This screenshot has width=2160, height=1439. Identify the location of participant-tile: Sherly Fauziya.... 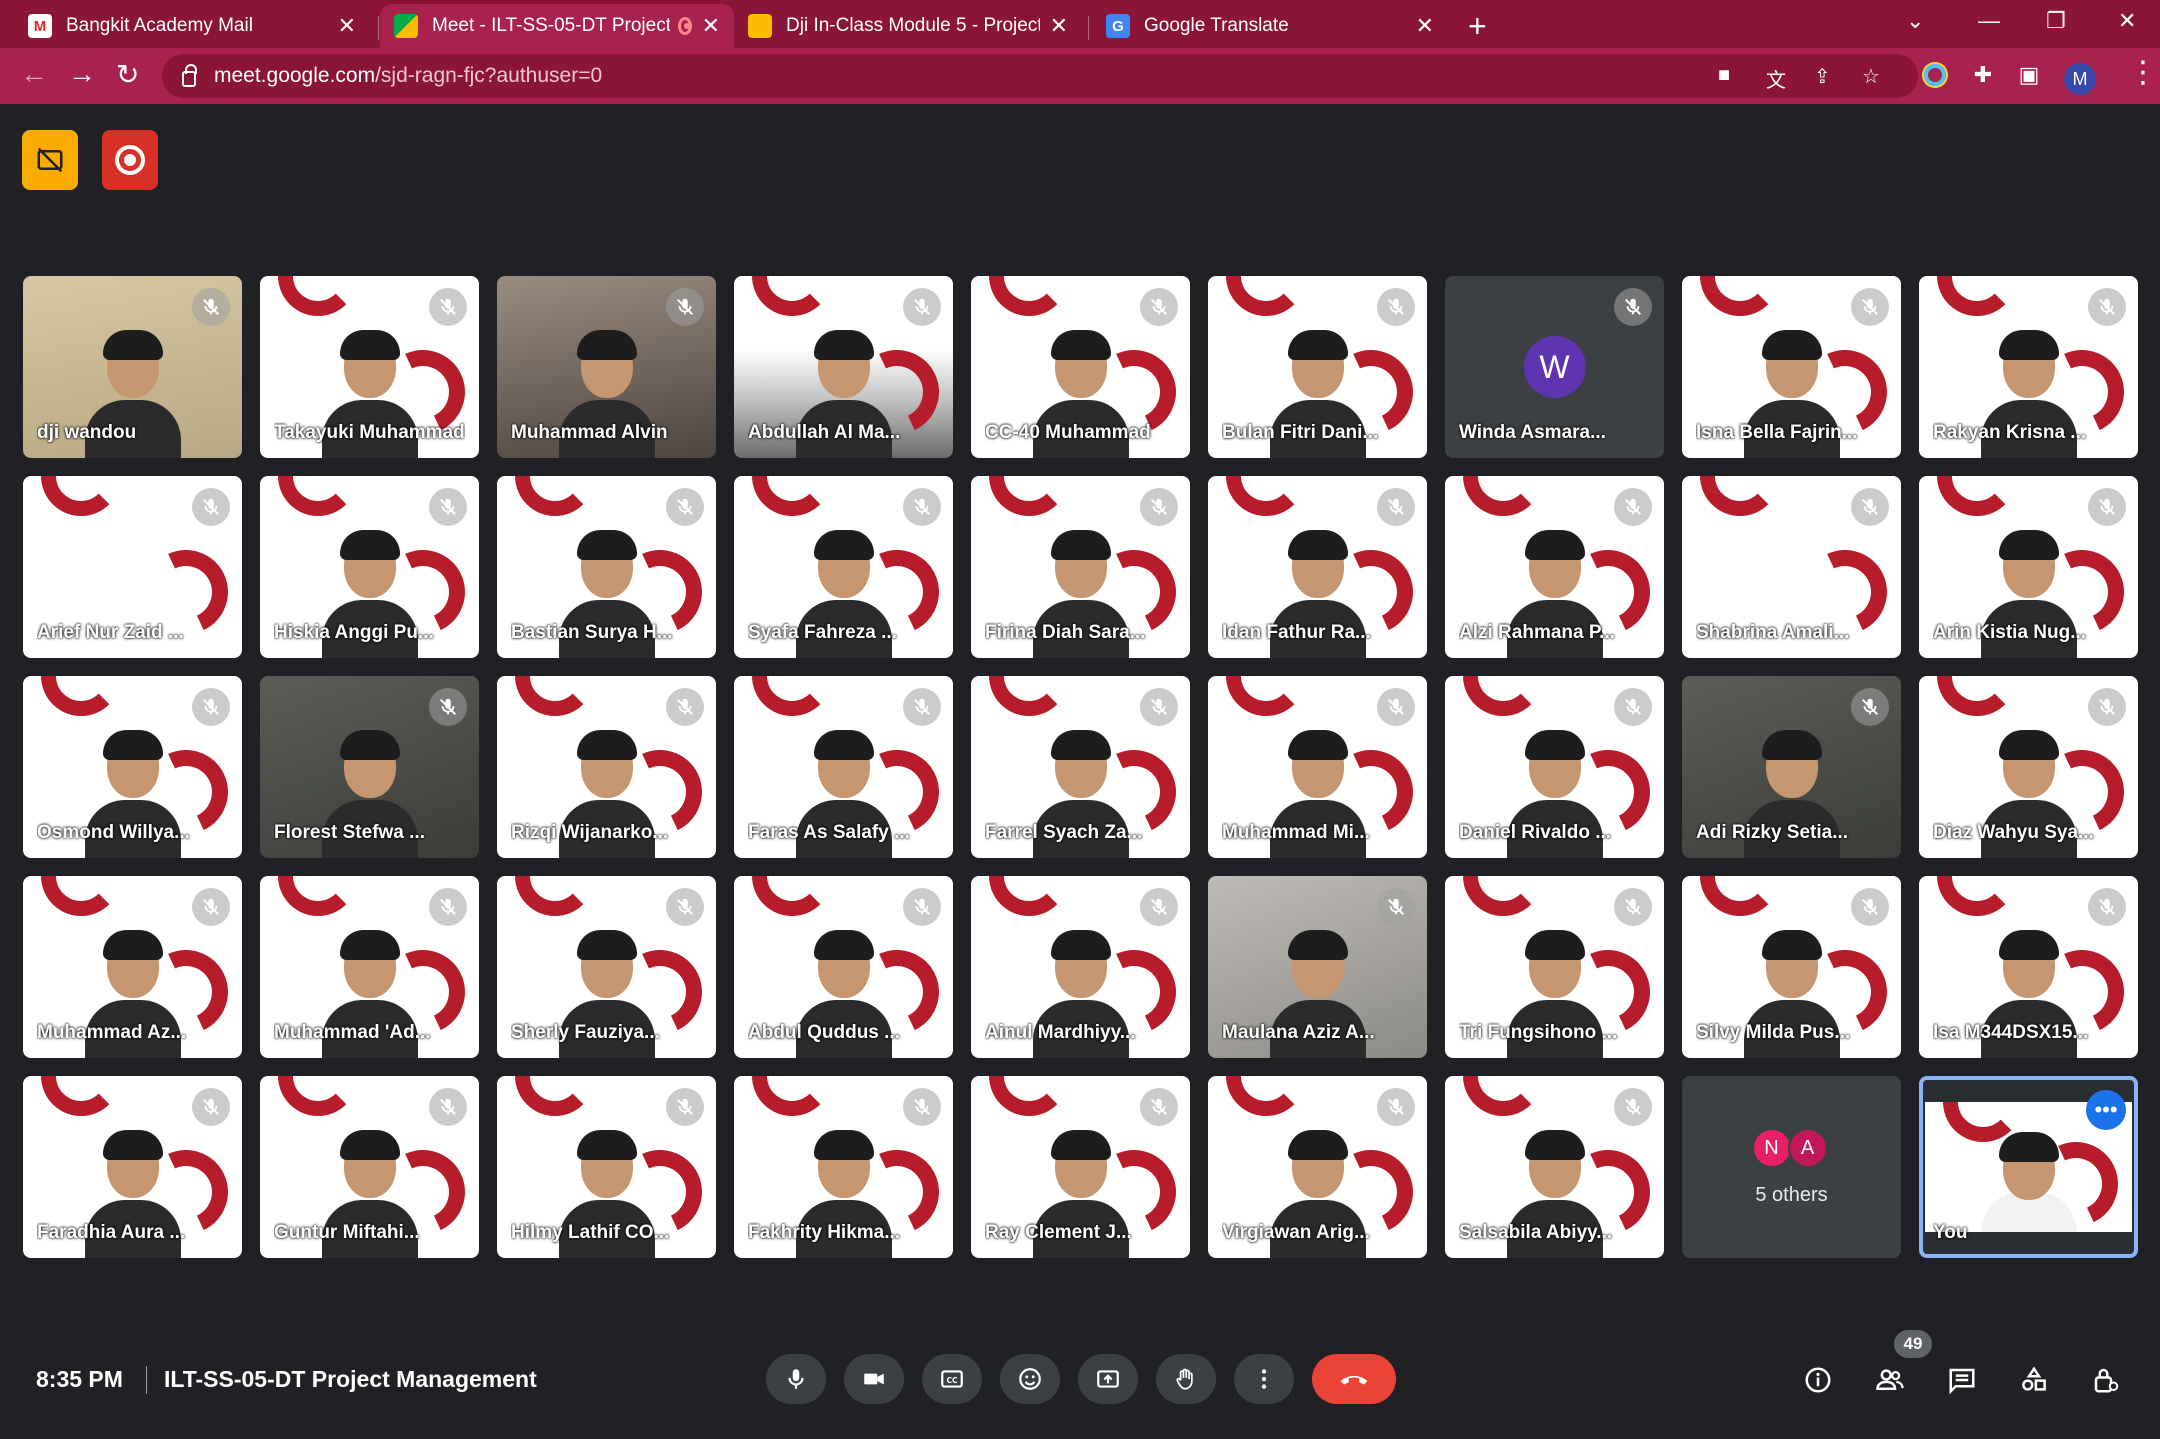
(606, 967).